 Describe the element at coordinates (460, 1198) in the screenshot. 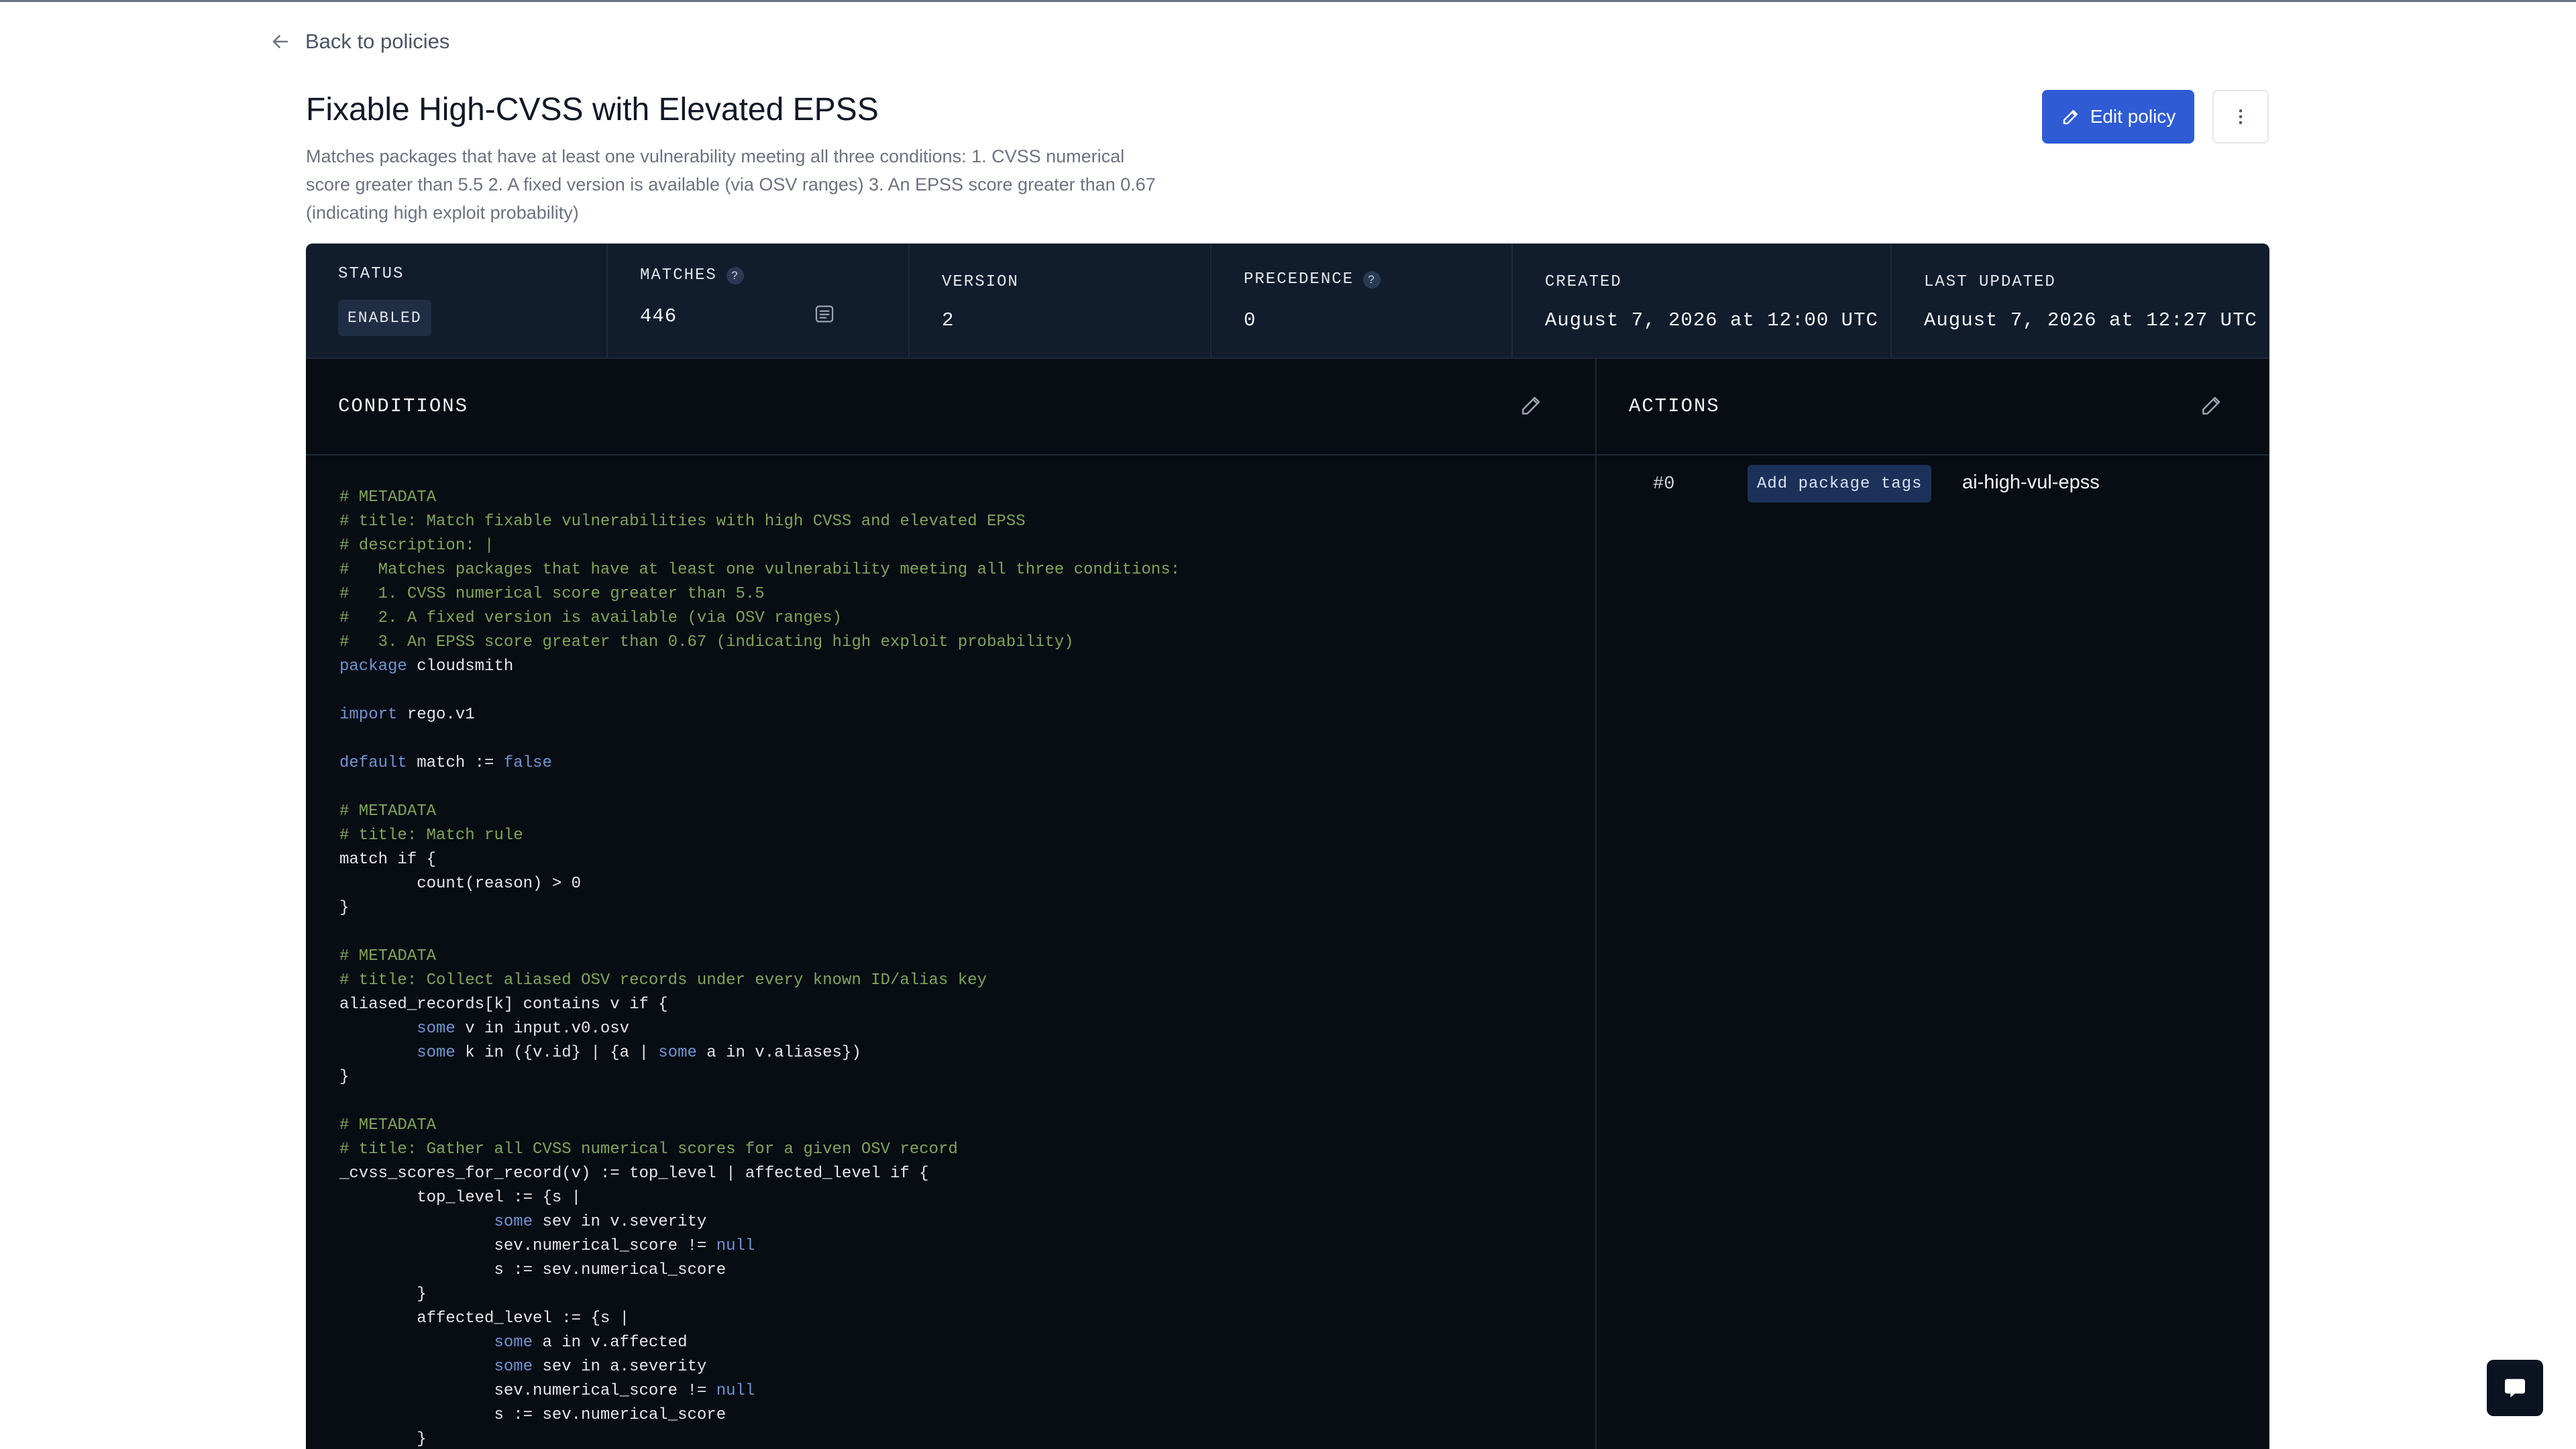

I see `code-line: top_level := {s |` at that location.